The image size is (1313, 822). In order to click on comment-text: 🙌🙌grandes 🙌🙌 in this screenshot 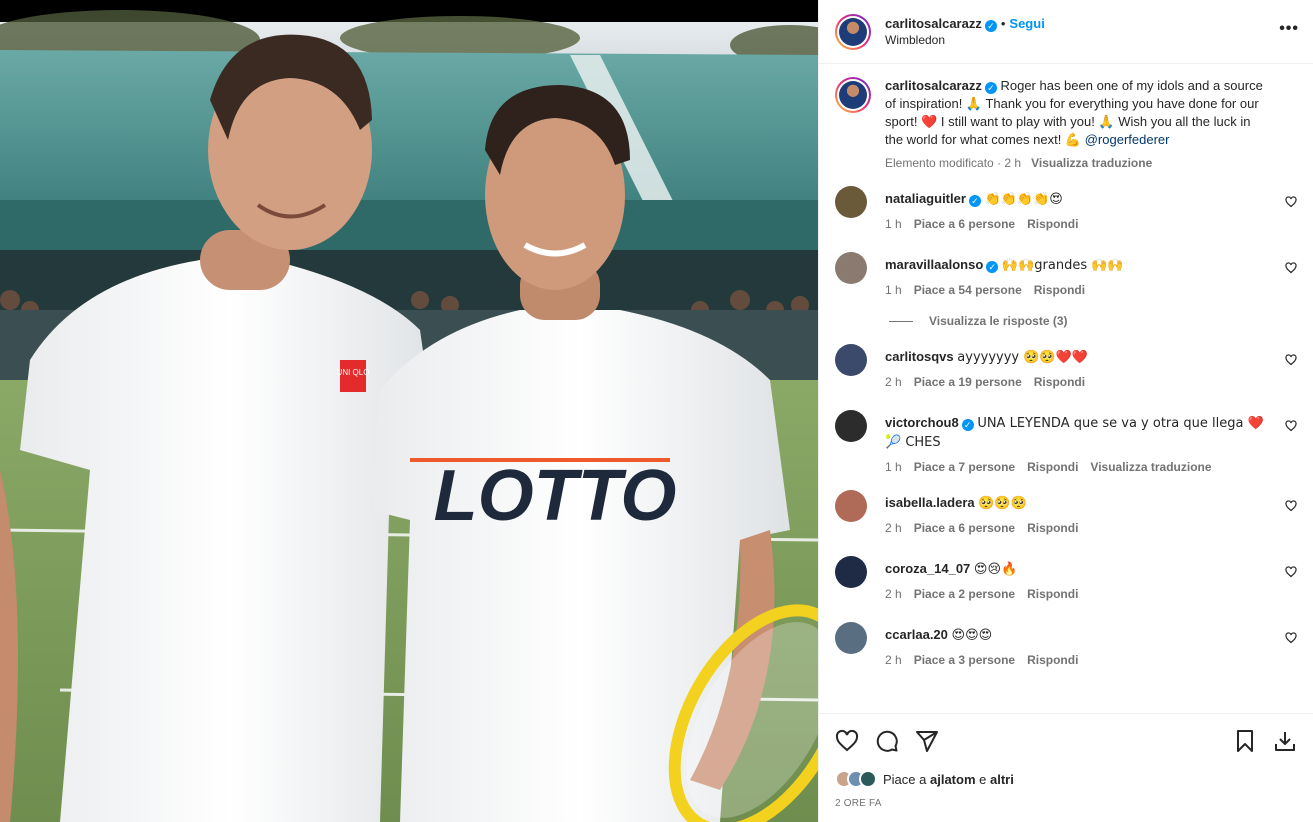, I will do `click(1062, 265)`.